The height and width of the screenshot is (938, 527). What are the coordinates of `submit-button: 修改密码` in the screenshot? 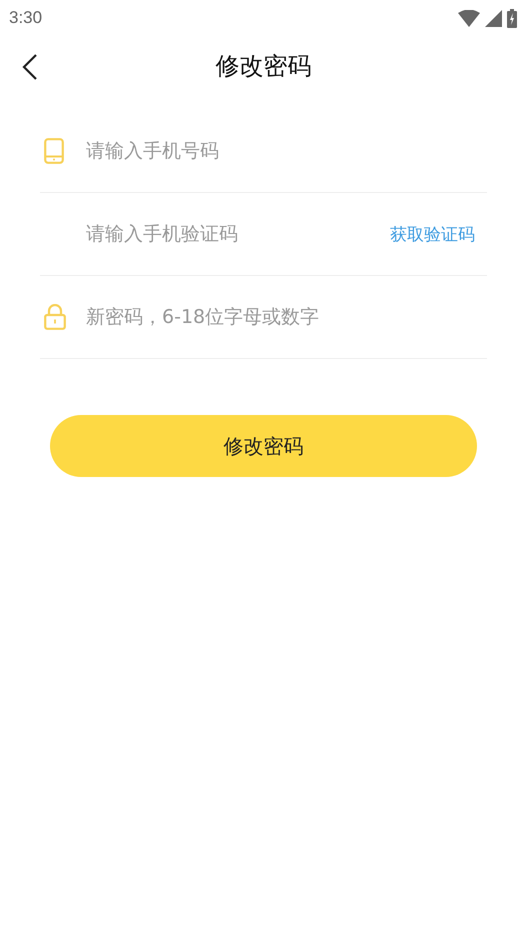 It's located at (263, 446).